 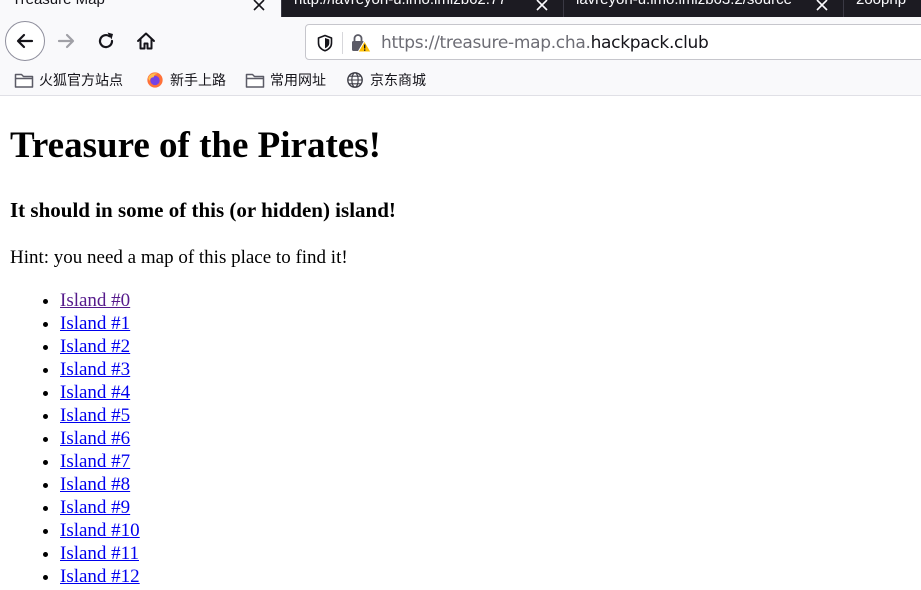 I want to click on island-link-5: Island #5, so click(x=95, y=415).